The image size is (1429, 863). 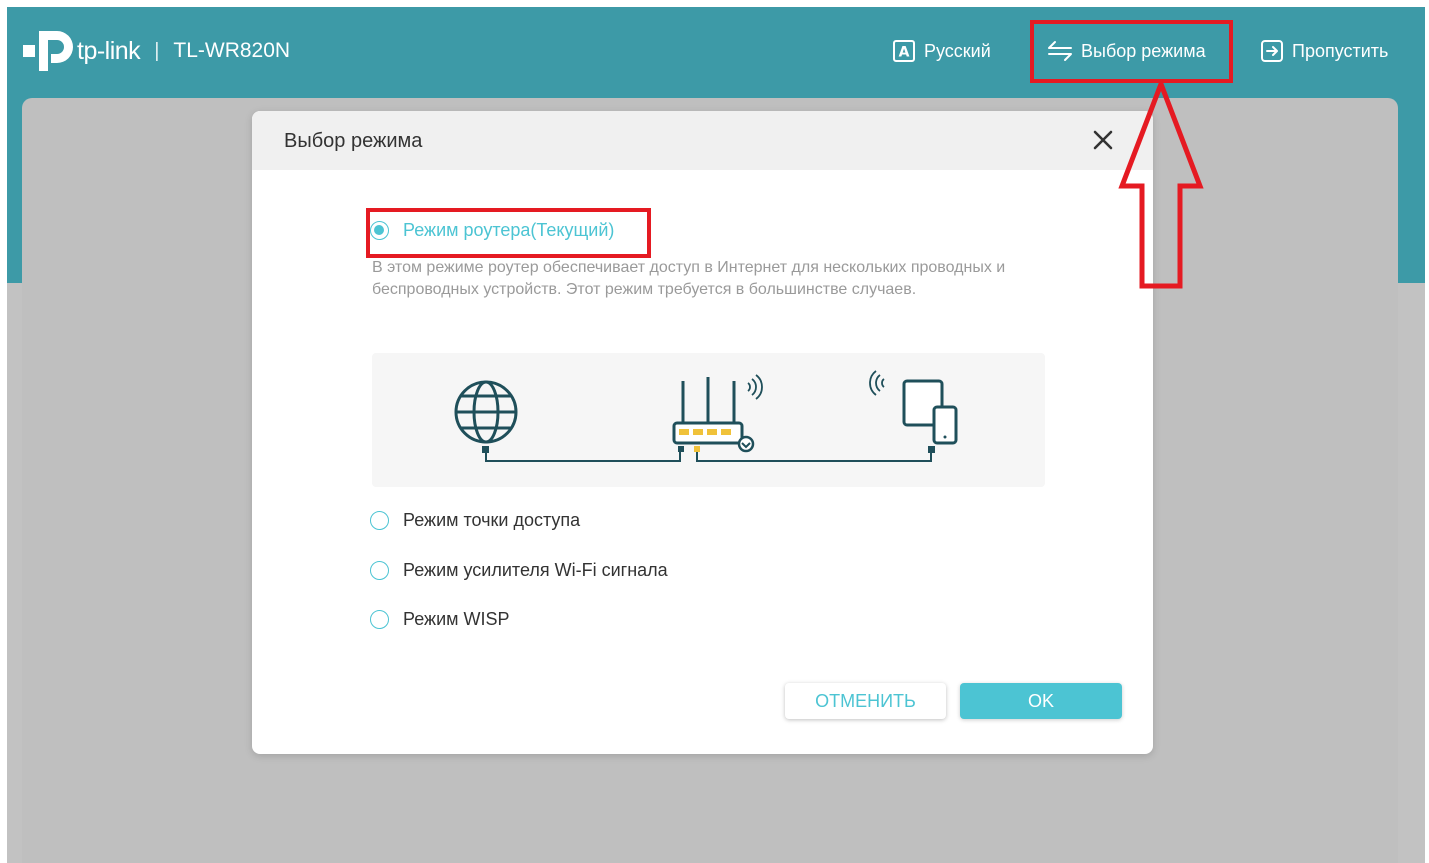 What do you see at coordinates (1060, 51) in the screenshot?
I see `switch-mode-icon` at bounding box center [1060, 51].